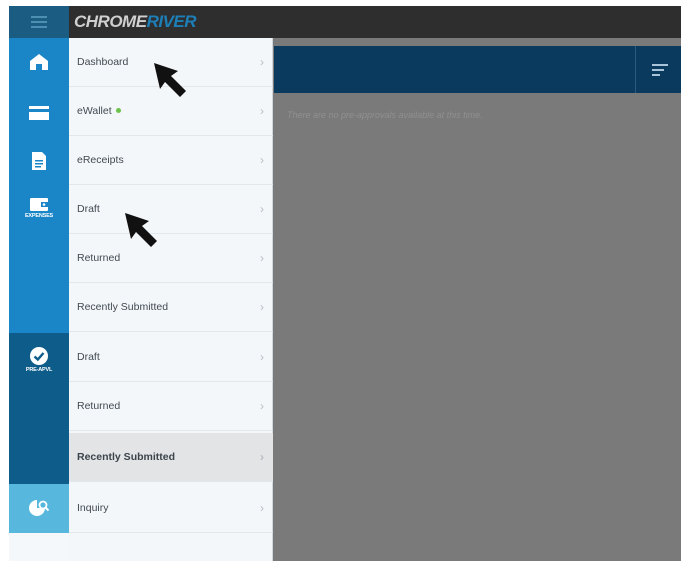 Image resolution: width=681 pixels, height=561 pixels. Describe the element at coordinates (39, 370) in the screenshot. I see `preapproval-rail-label: PRE-APVL` at that location.